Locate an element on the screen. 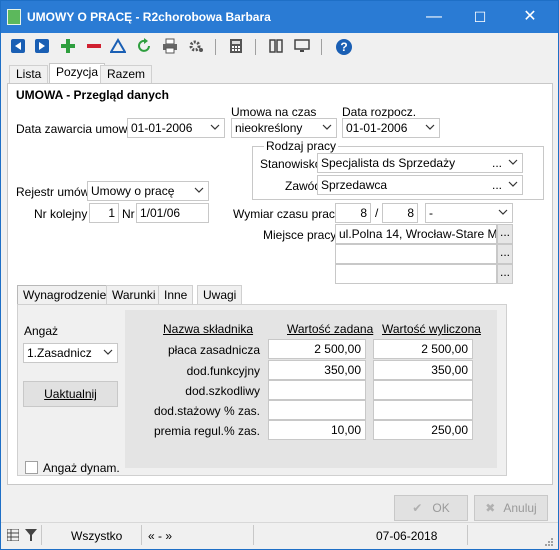 The height and width of the screenshot is (550, 559). monitor-icon is located at coordinates (302, 47).